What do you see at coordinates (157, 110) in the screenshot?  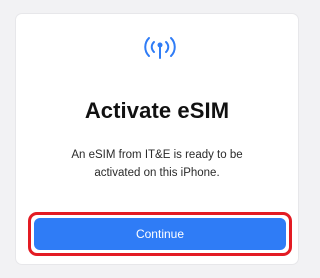 I see `dialog-title: Activate eSIM` at bounding box center [157, 110].